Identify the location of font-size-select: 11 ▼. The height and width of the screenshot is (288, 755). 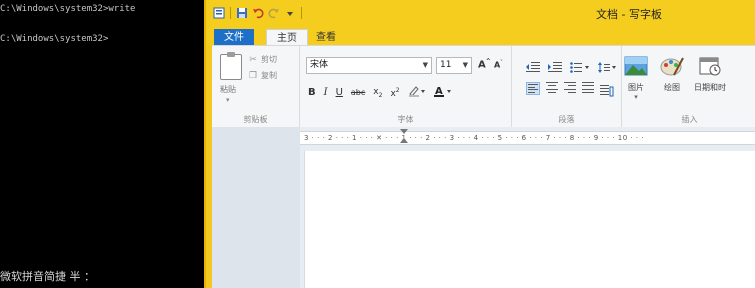
(454, 65).